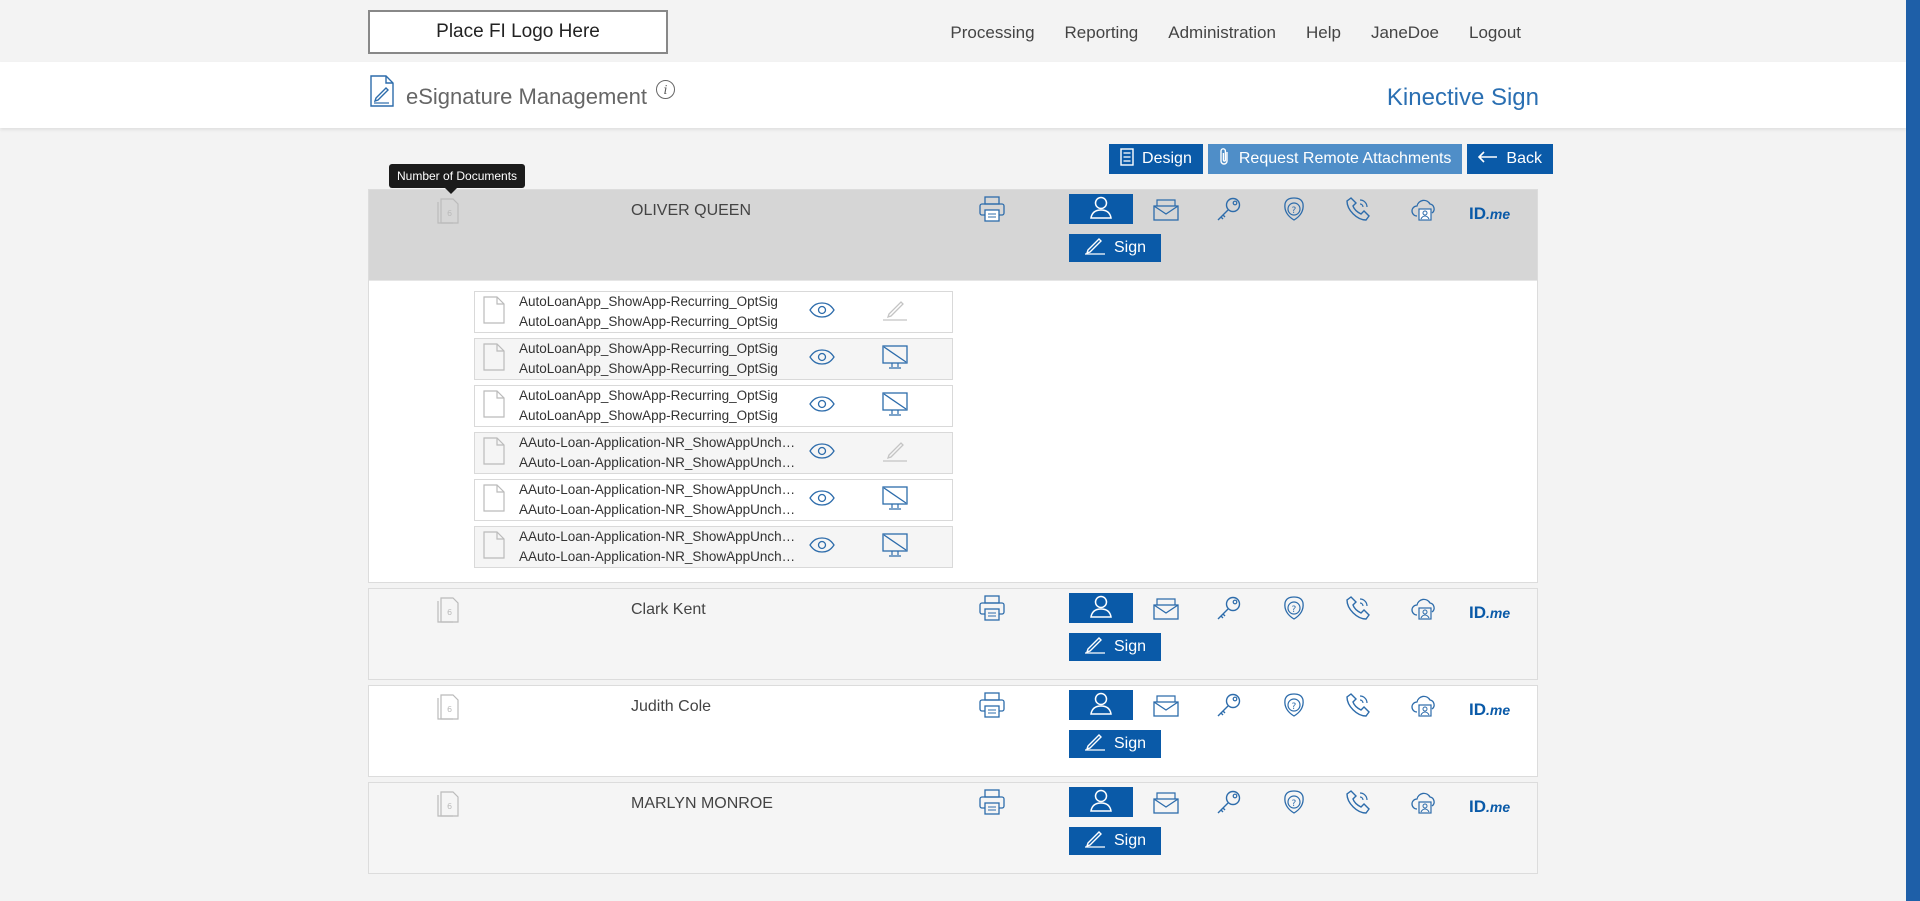 The width and height of the screenshot is (1920, 901). Describe the element at coordinates (953, 95) in the screenshot. I see `page-header: eSignature Management i Kinective Sign` at that location.